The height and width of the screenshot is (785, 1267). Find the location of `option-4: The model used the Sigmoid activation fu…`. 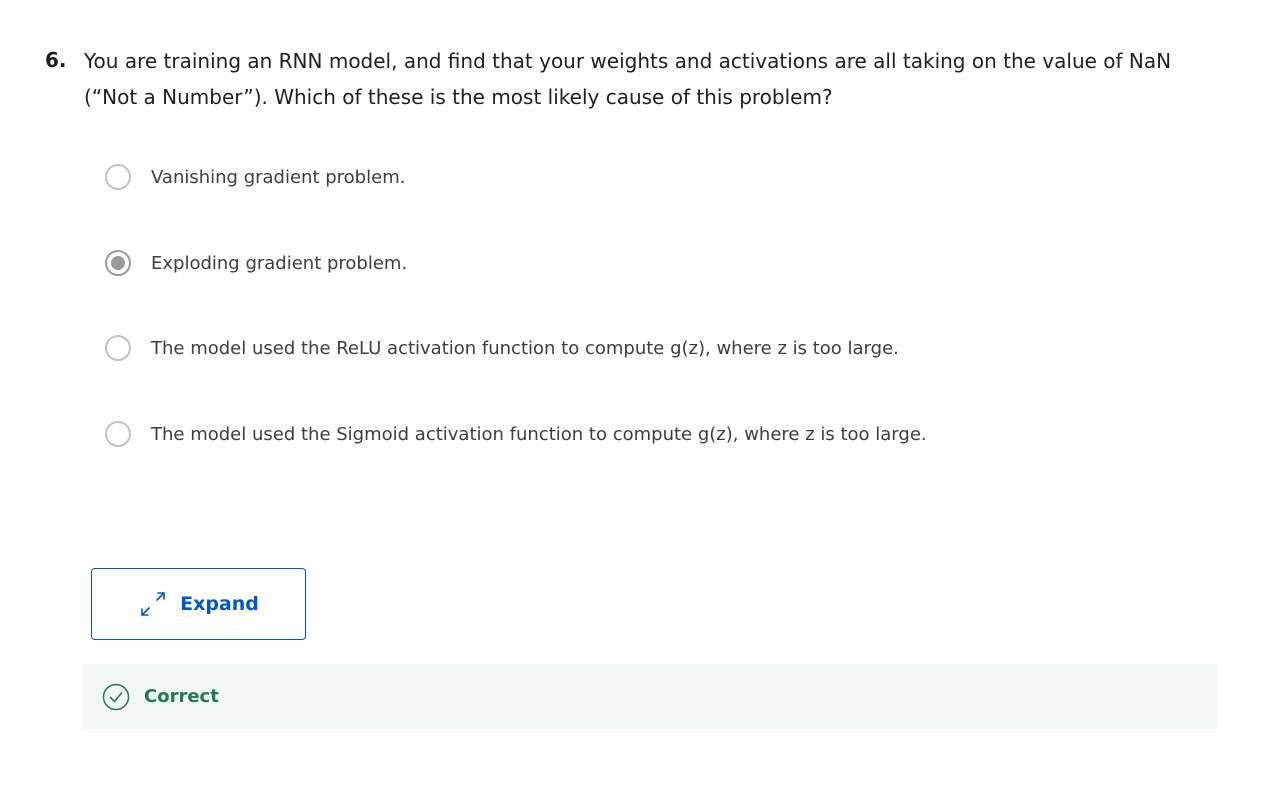

option-4: The model used the Sigmoid activation fu… is located at coordinates (516, 434).